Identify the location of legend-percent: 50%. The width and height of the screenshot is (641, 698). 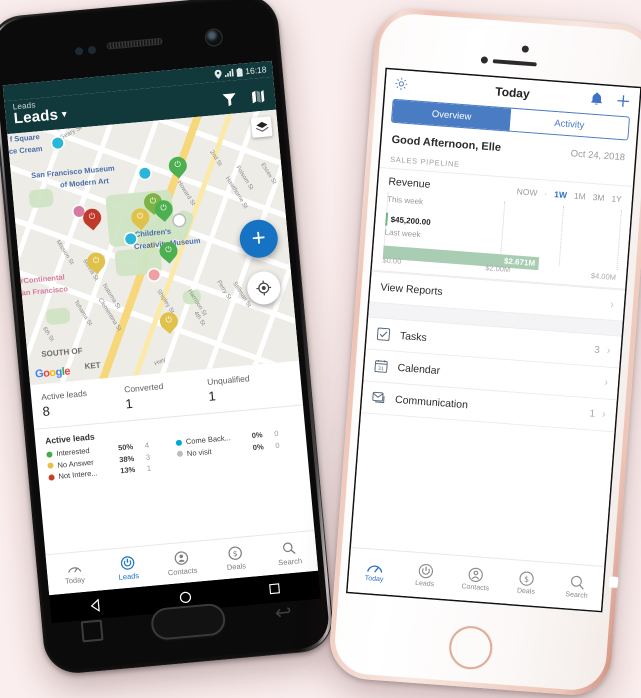
(123, 447).